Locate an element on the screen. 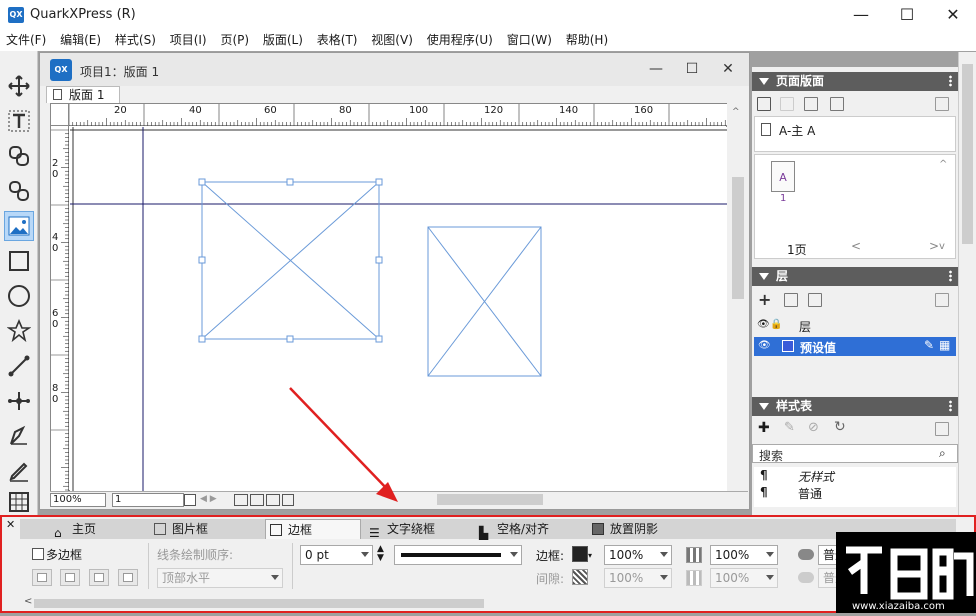  pages-panel-header: 页面版面 is located at coordinates (855, 81).